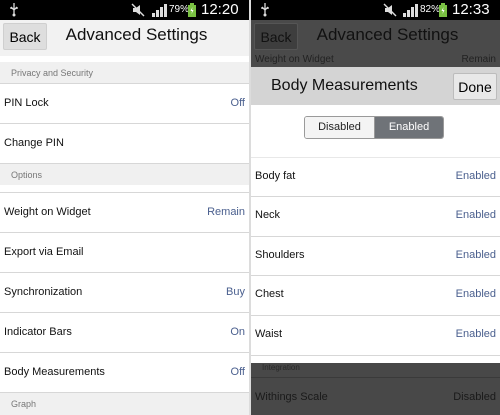 This screenshot has height=415, width=500. I want to click on row-label: Body Measurements, so click(54, 372).